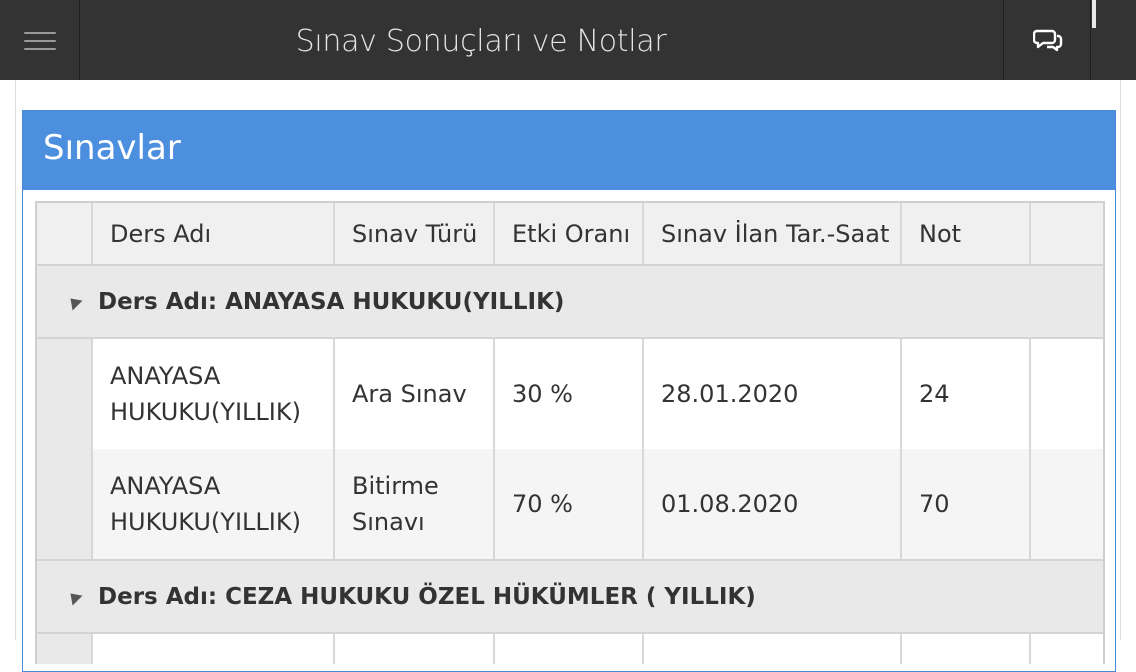 This screenshot has height=672, width=1136. What do you see at coordinates (966, 504) in the screenshot?
I see `cell-grade: 70` at bounding box center [966, 504].